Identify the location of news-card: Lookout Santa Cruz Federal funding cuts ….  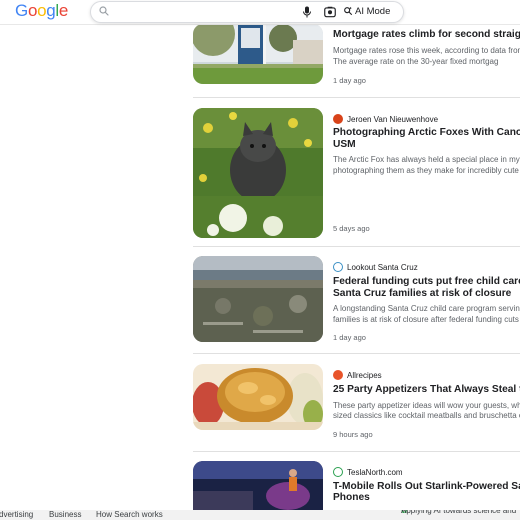
(356, 301).